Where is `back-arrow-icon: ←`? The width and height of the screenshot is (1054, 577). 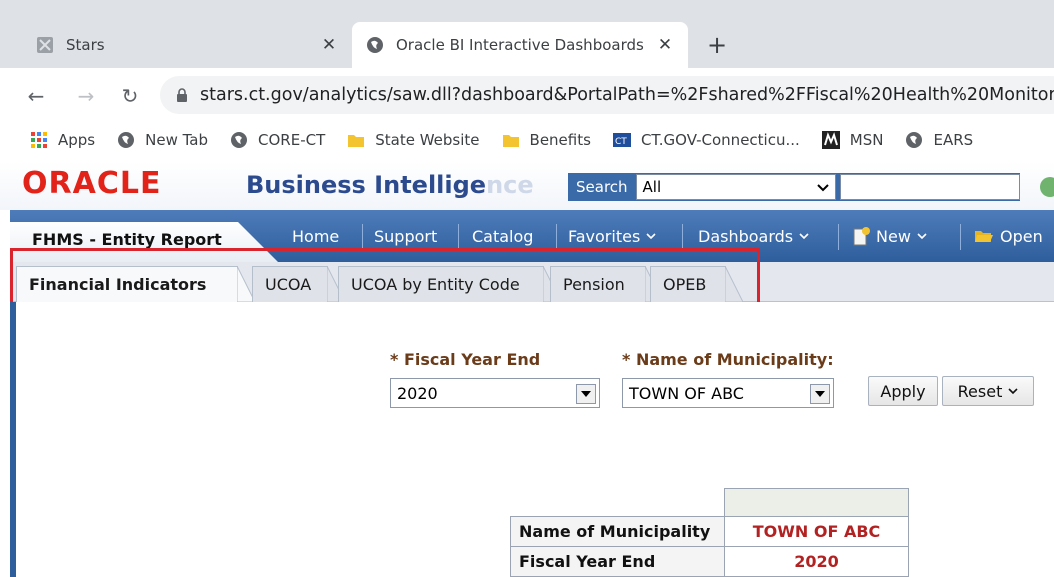 back-arrow-icon: ← is located at coordinates (36, 96).